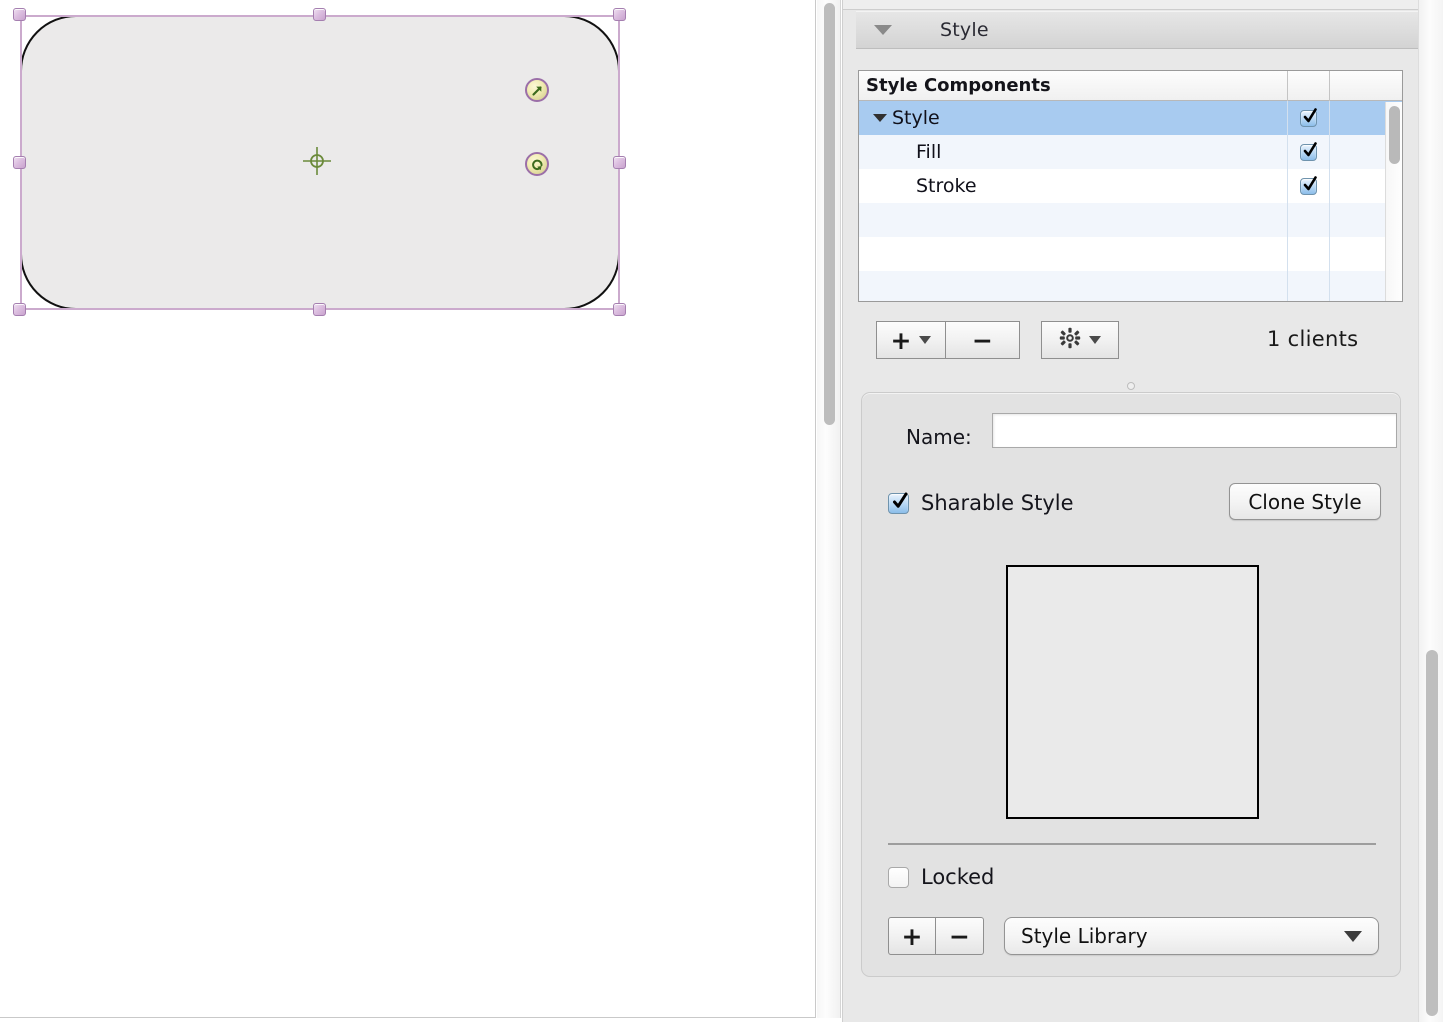  I want to click on clone-style-button: Clone Style, so click(1305, 501).